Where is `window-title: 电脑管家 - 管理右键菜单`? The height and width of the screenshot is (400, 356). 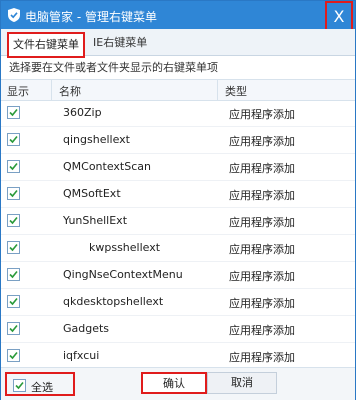
window-title: 电脑管家 - 管理右键菜单 is located at coordinates (91, 17).